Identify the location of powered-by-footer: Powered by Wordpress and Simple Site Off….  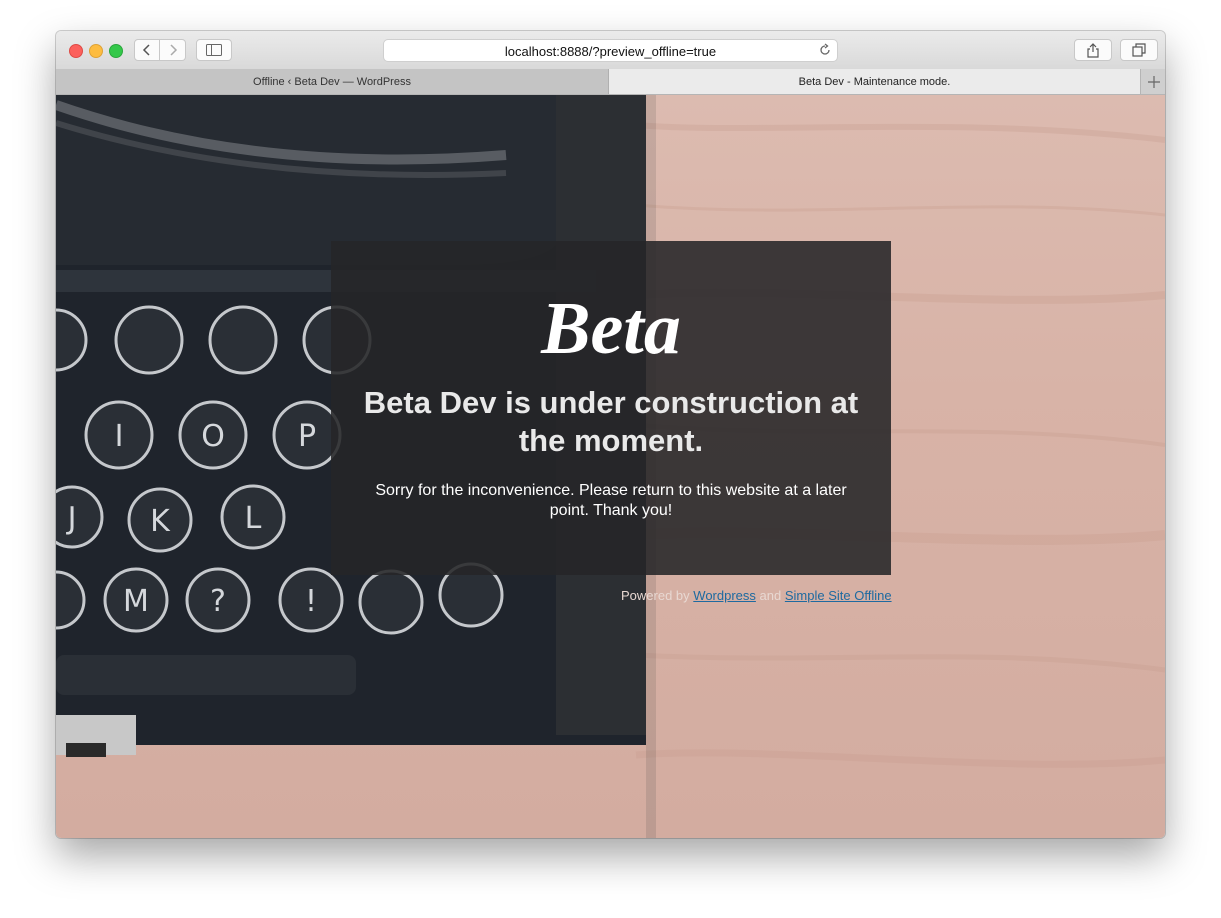
(756, 595).